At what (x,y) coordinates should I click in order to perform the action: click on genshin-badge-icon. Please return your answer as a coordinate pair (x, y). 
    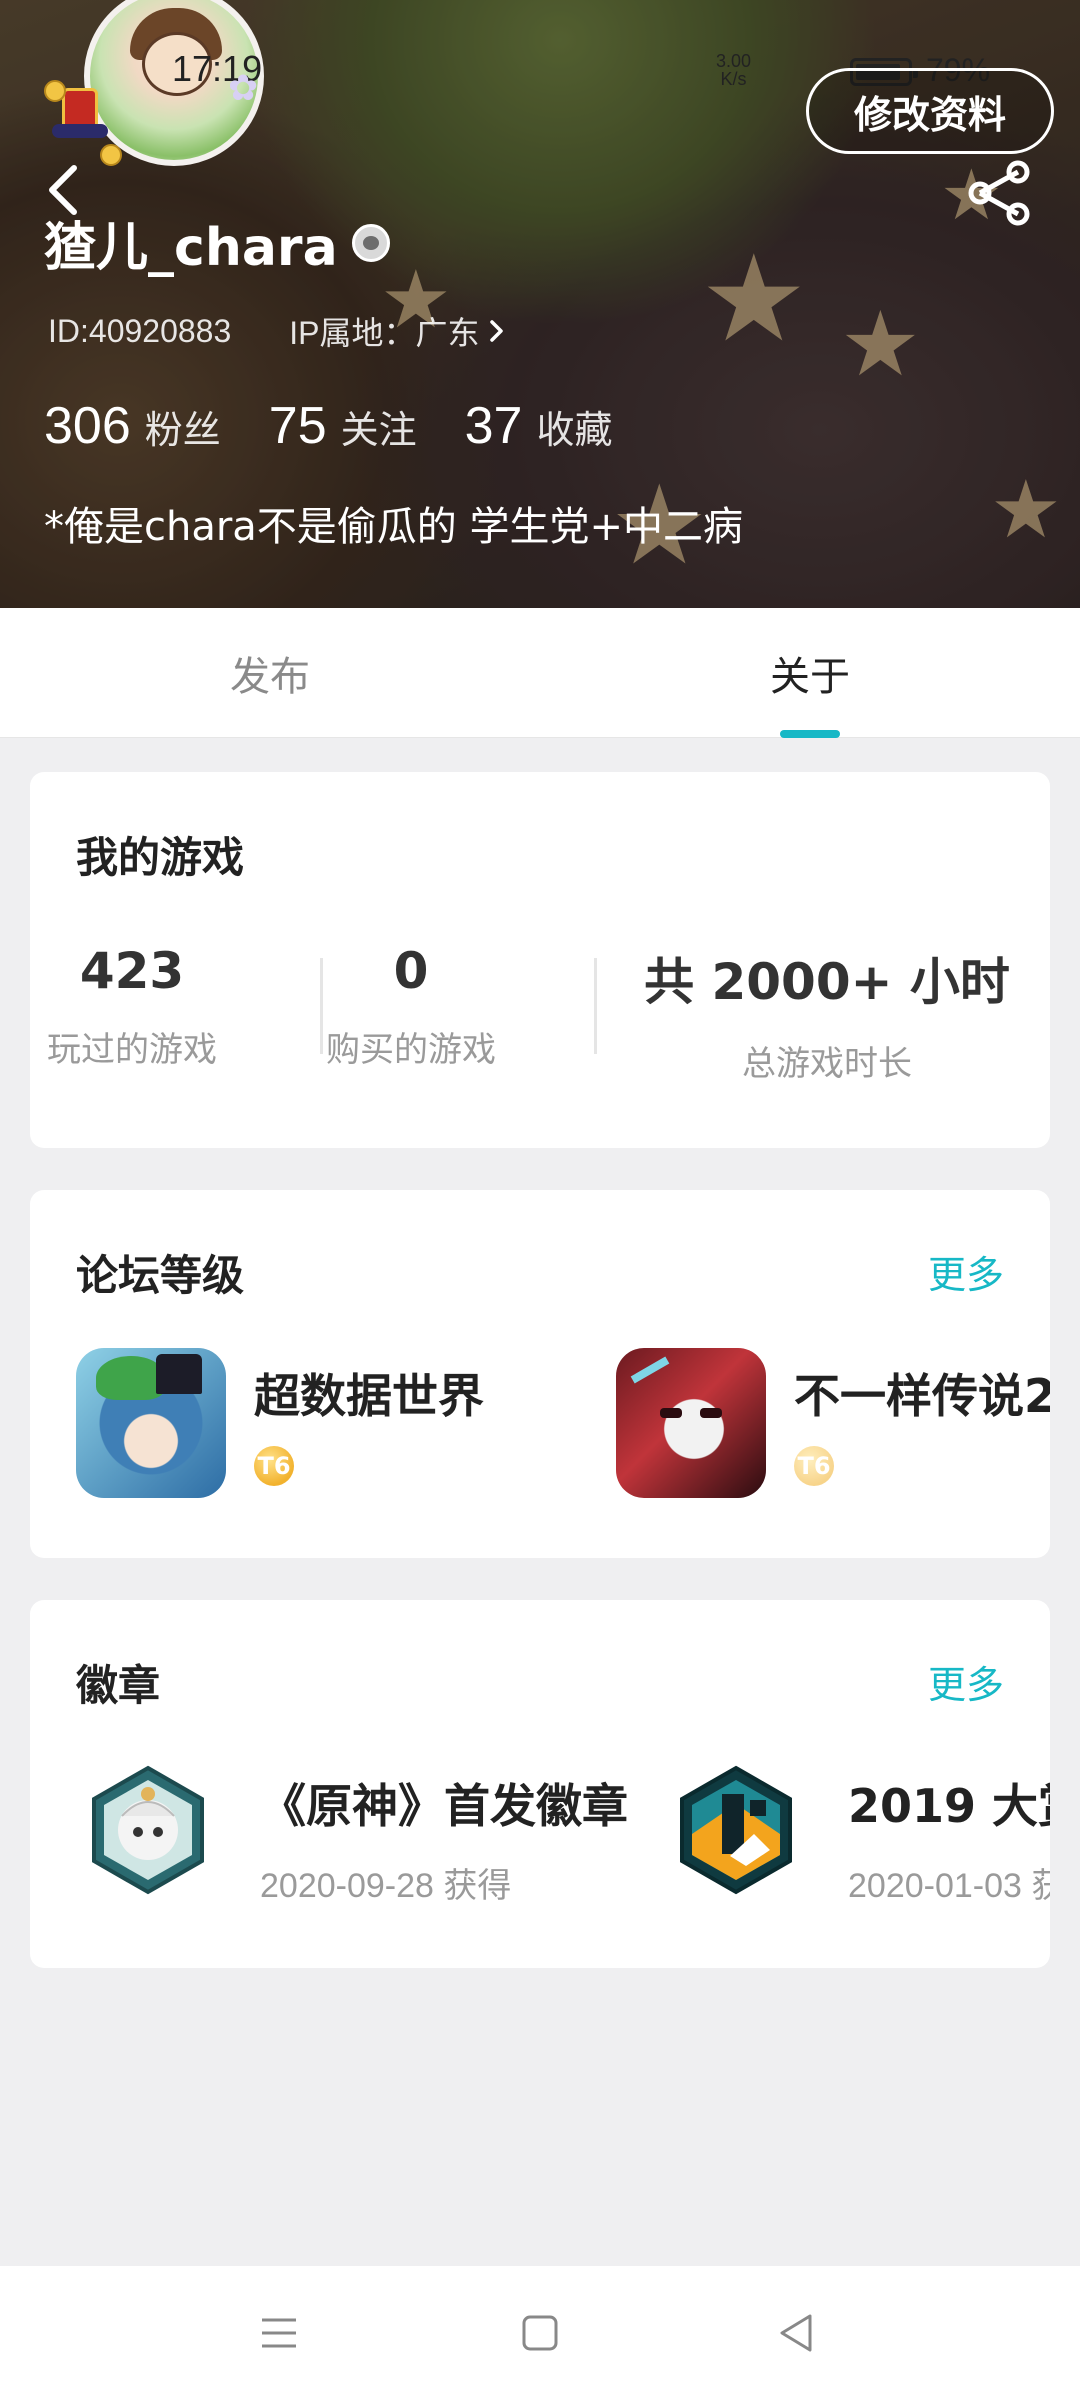
    Looking at the image, I should click on (148, 1830).